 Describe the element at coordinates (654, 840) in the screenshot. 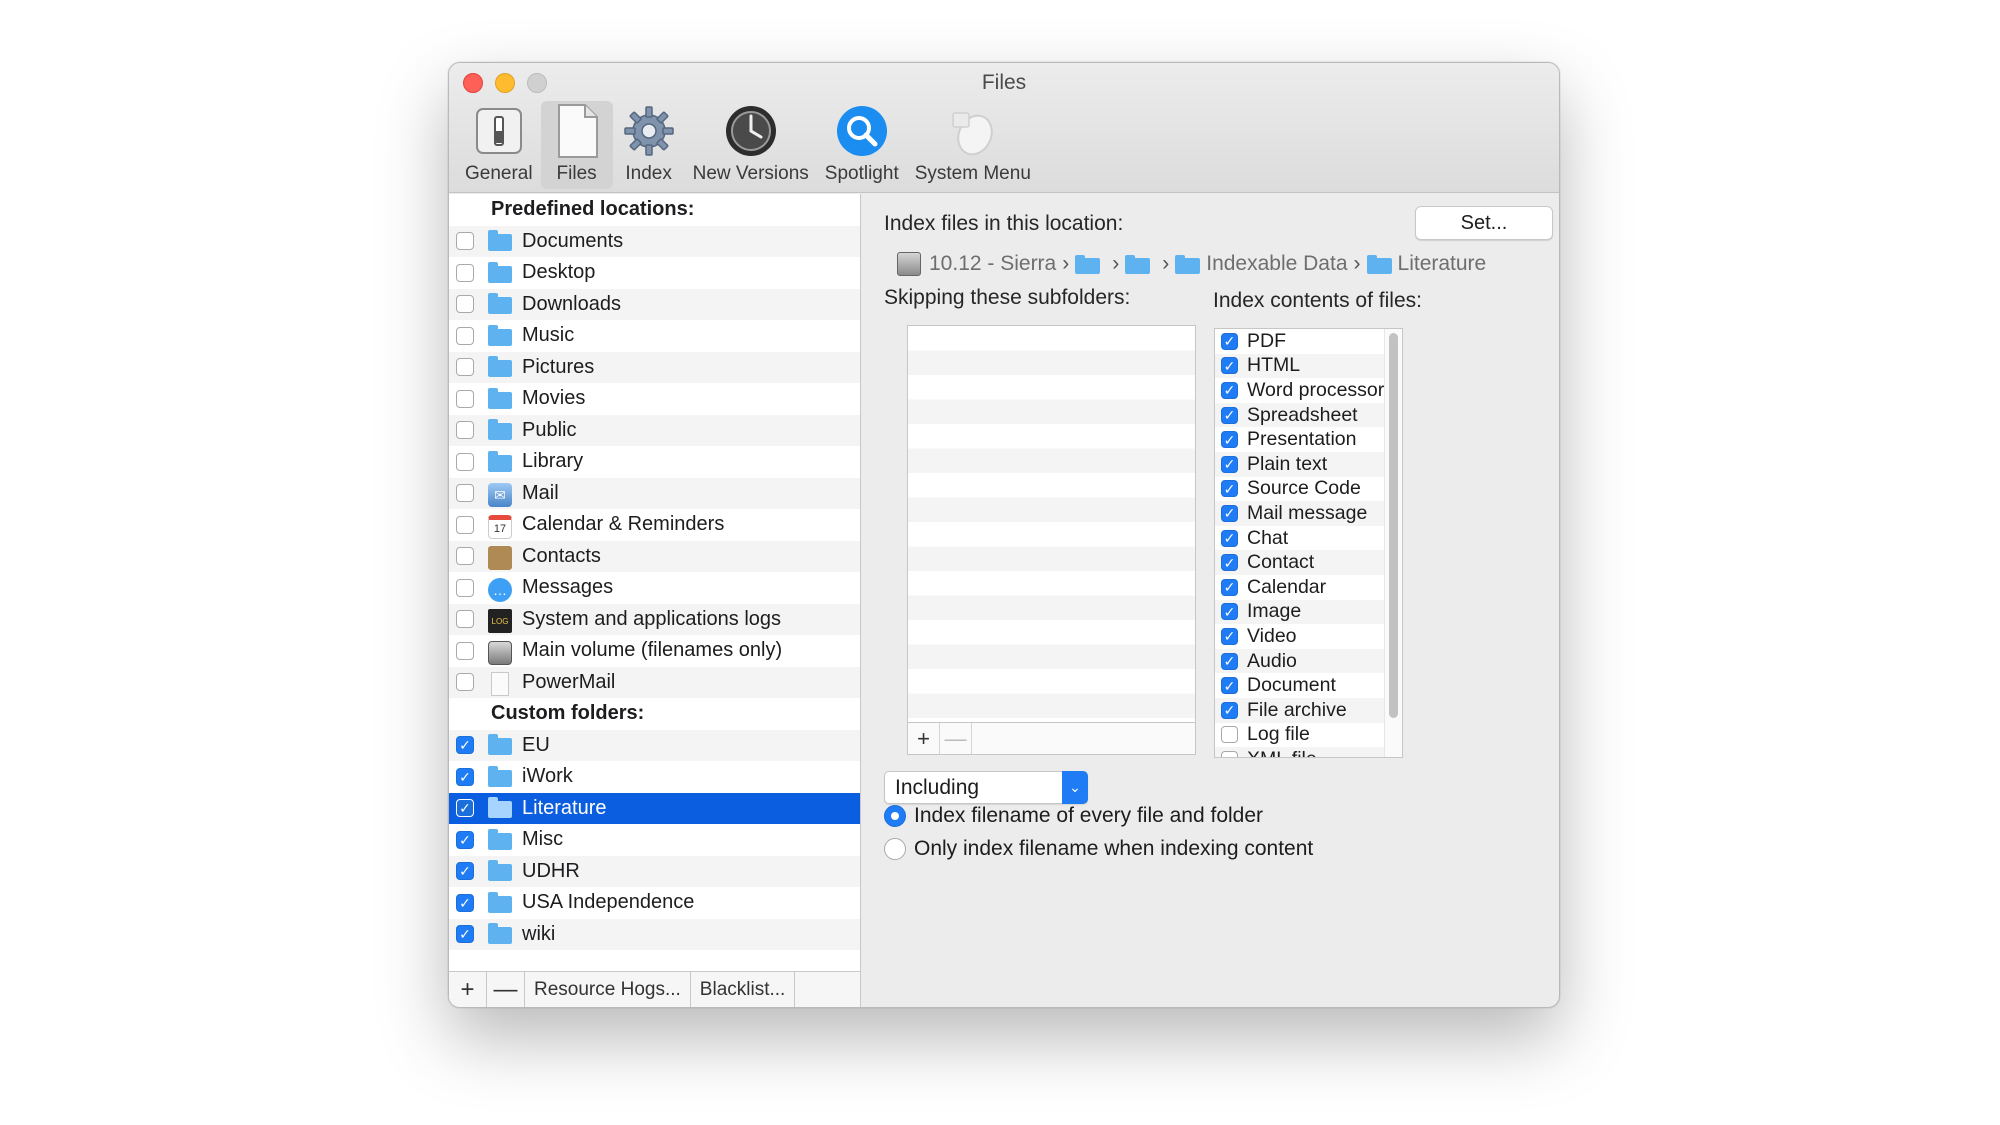

I see `list-item: Misc` at that location.